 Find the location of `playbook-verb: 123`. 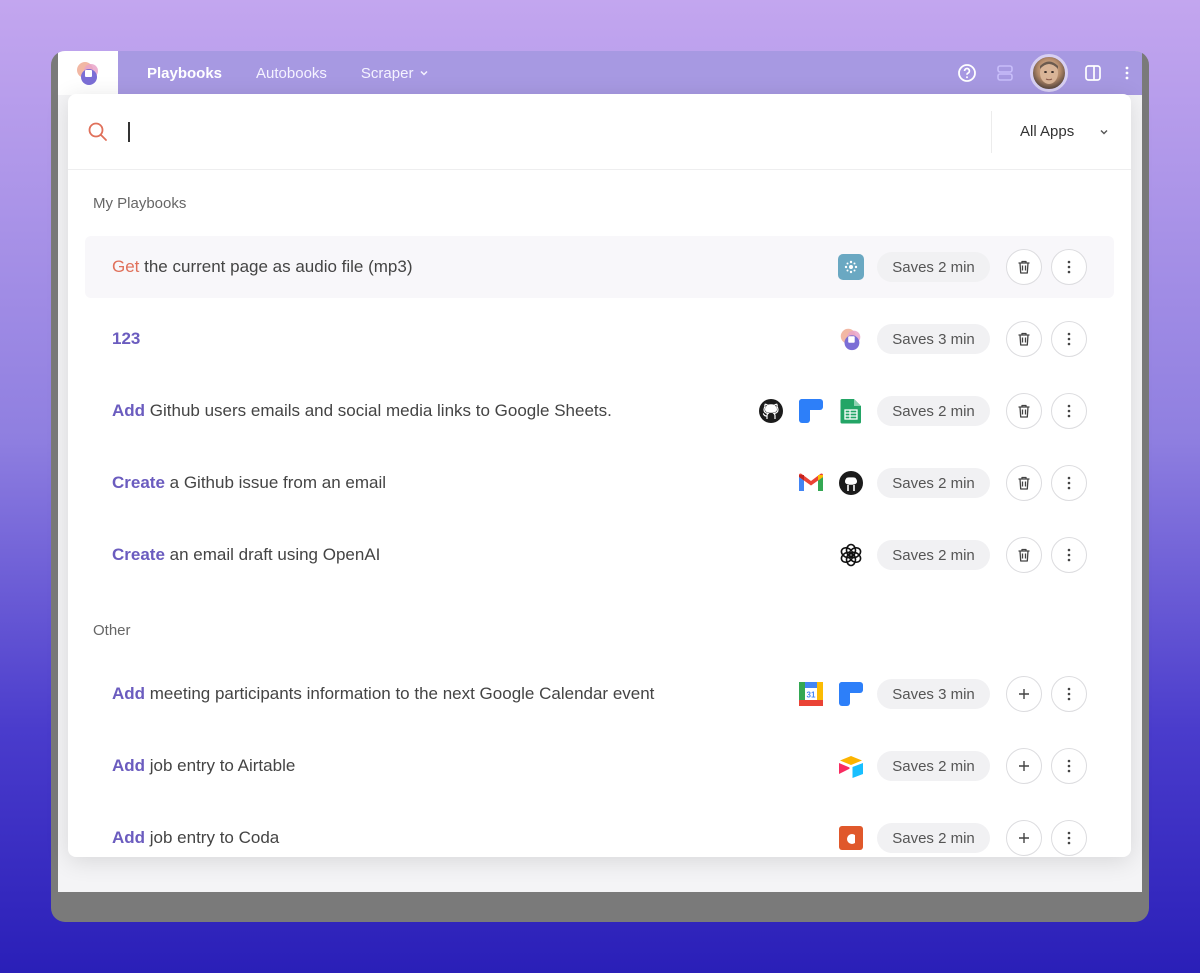

playbook-verb: 123 is located at coordinates (126, 338).